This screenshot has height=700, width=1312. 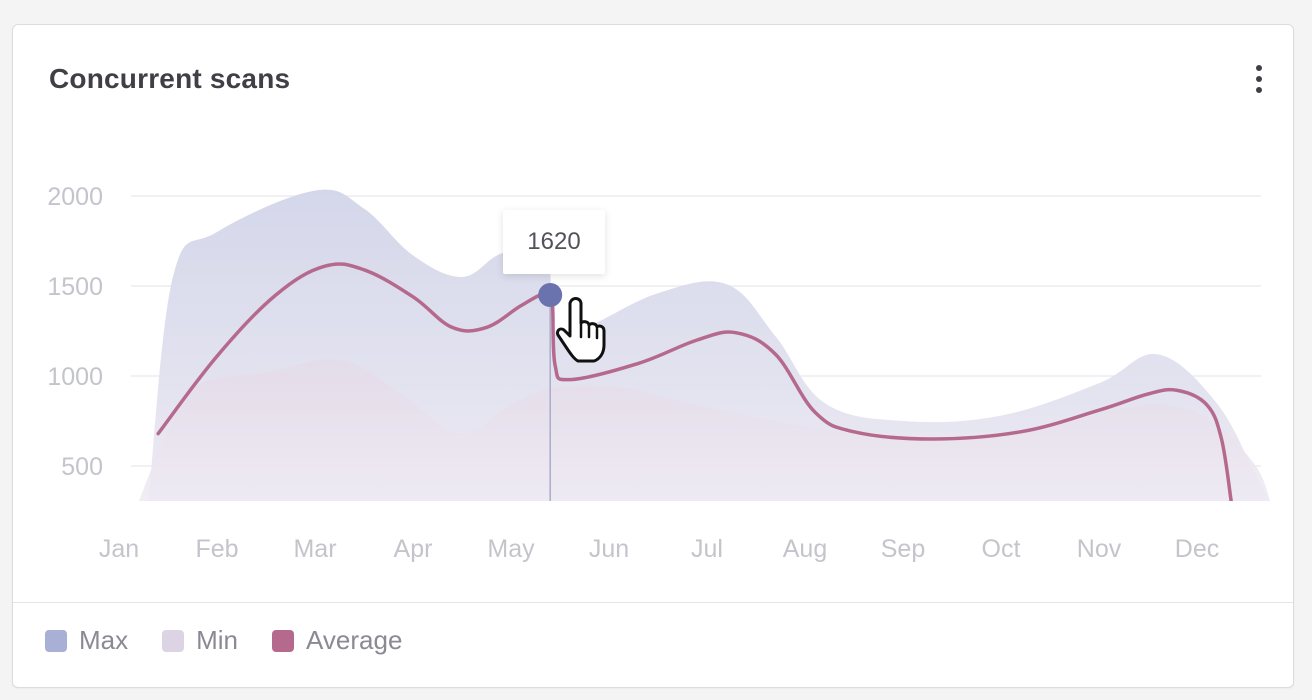 What do you see at coordinates (173, 640) in the screenshot?
I see `legend-swatch-min` at bounding box center [173, 640].